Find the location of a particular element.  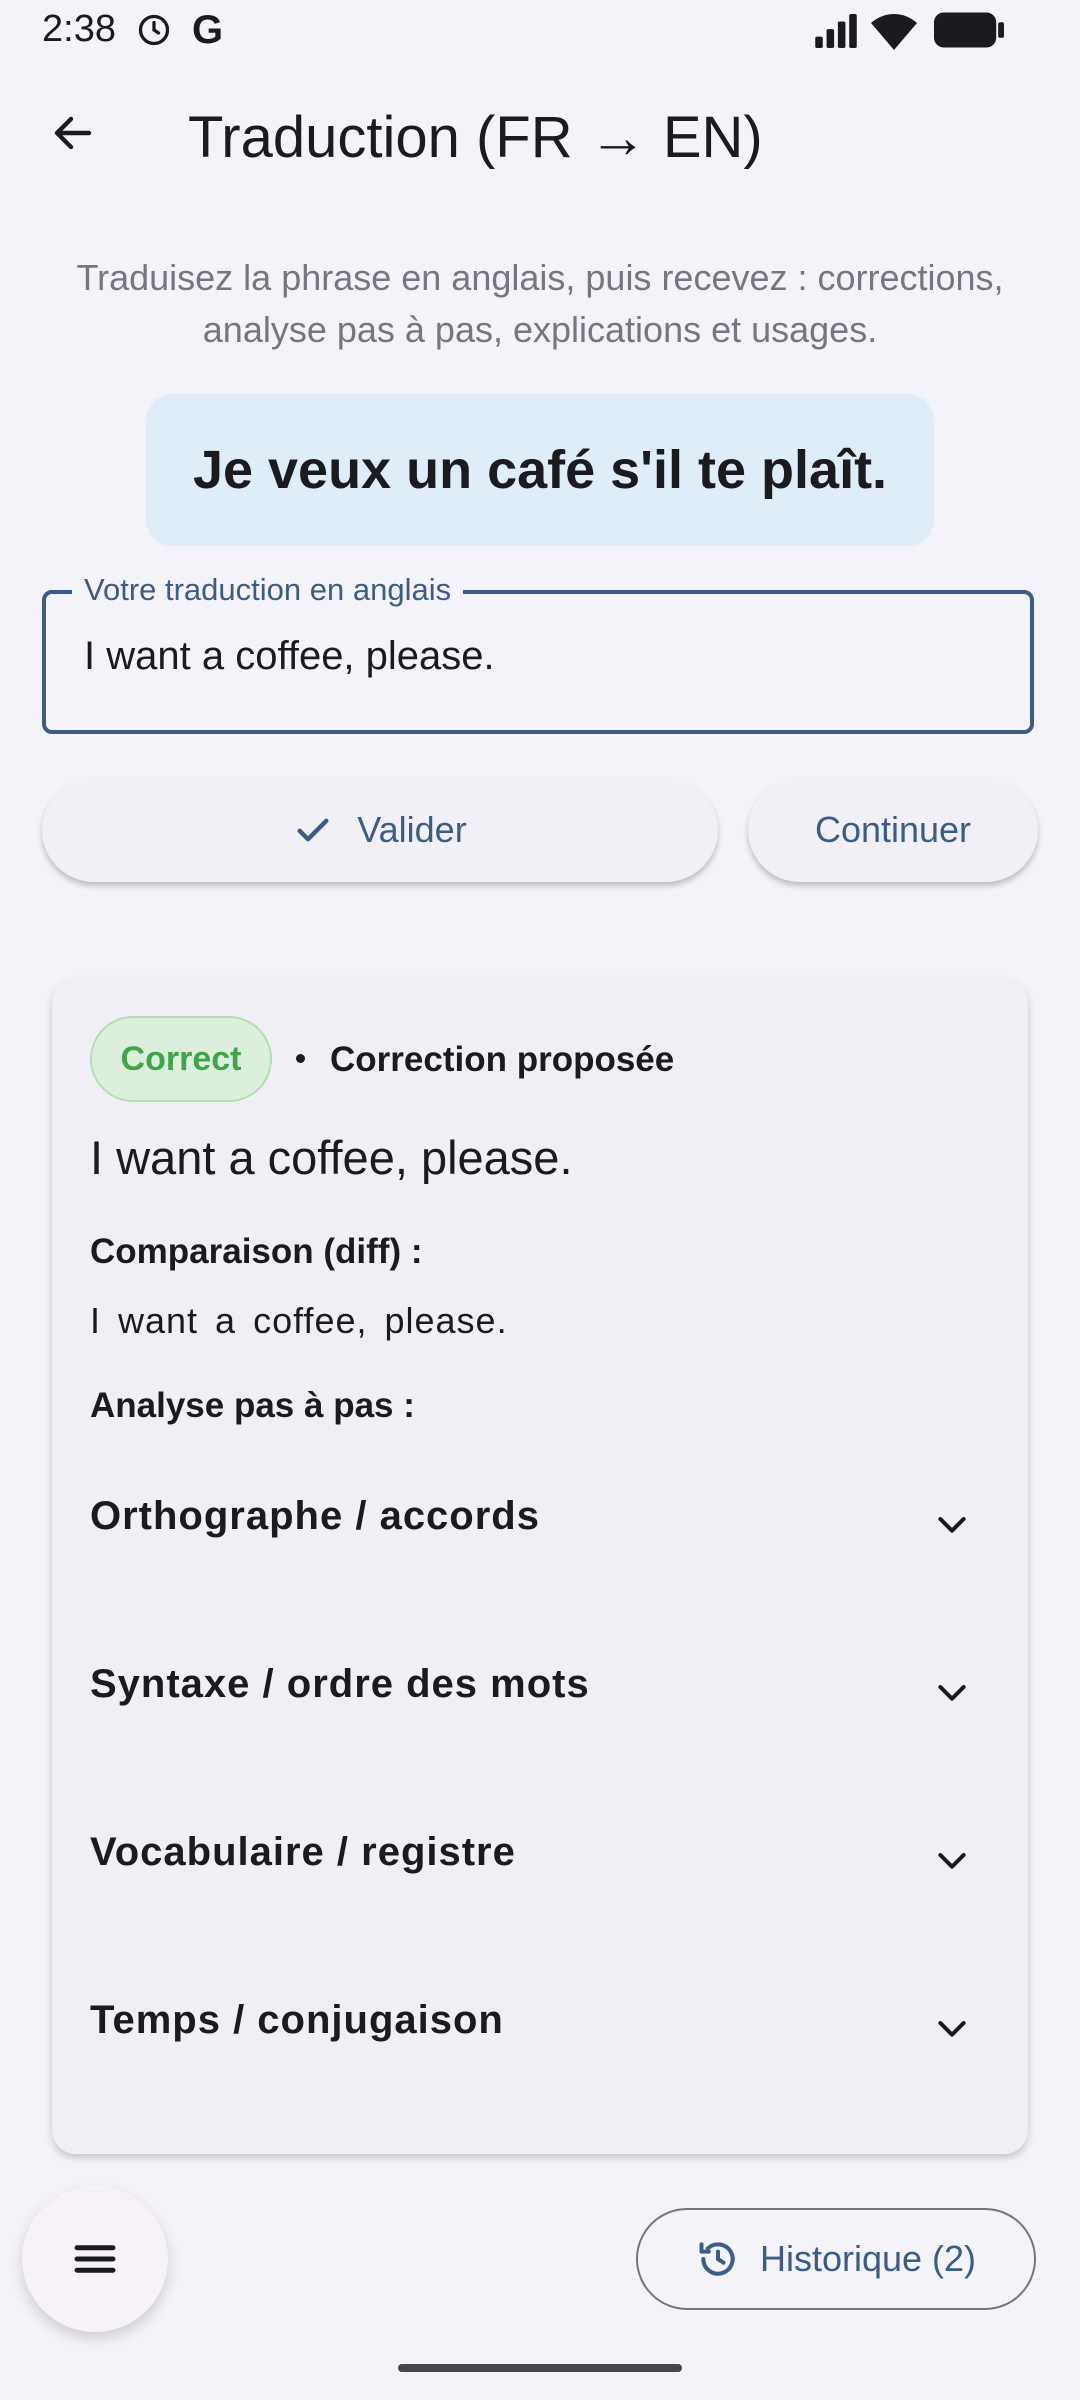

analysis-label: Analyse pas à pas : is located at coordinates (252, 1405).